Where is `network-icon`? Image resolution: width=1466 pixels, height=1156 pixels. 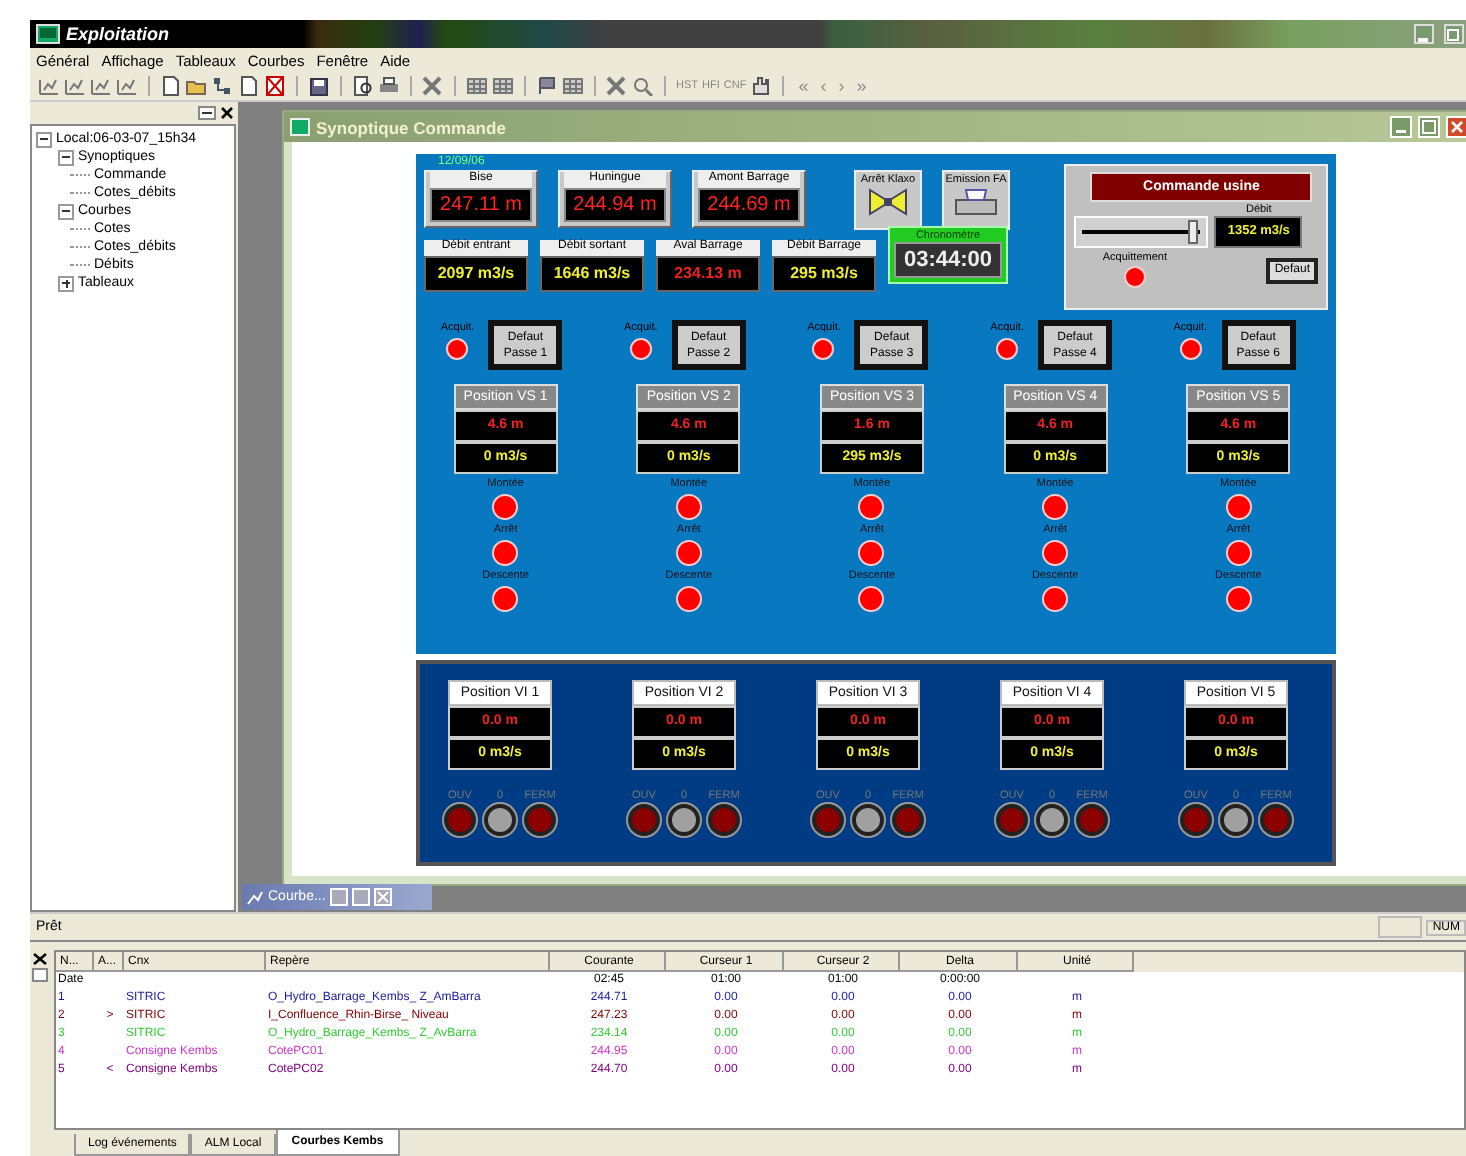
network-icon is located at coordinates (223, 86).